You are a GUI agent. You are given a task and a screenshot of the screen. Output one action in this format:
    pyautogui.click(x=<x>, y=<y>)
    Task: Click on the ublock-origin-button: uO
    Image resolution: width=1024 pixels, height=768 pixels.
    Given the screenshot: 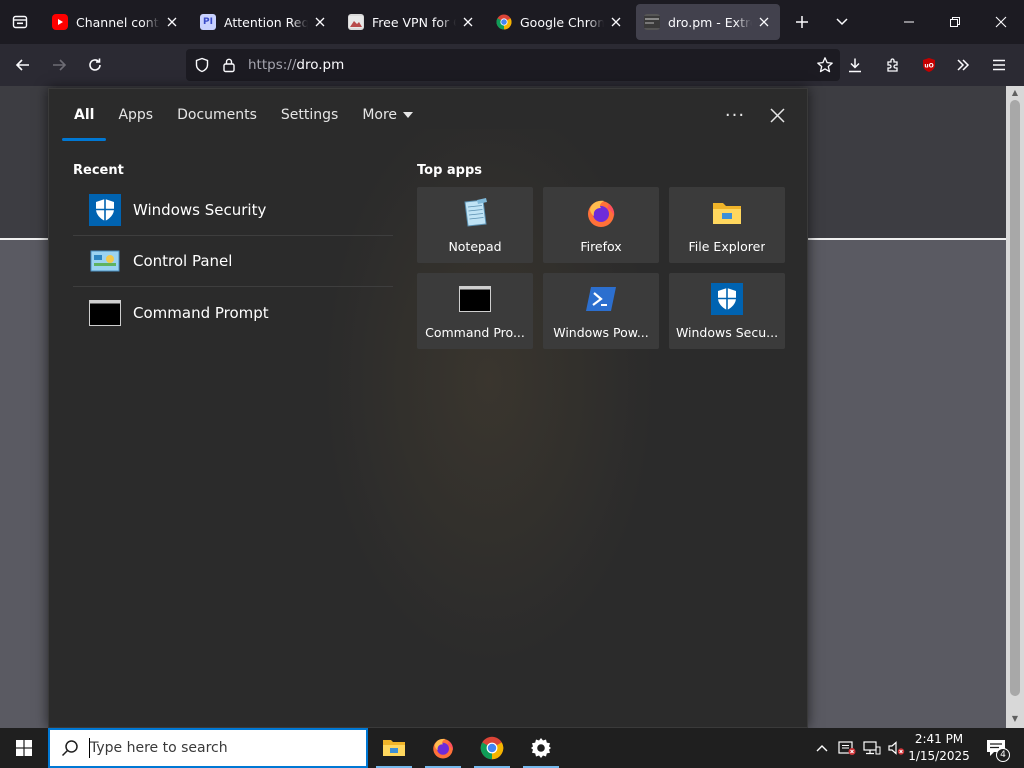 What is the action you would take?
    pyautogui.click(x=929, y=65)
    